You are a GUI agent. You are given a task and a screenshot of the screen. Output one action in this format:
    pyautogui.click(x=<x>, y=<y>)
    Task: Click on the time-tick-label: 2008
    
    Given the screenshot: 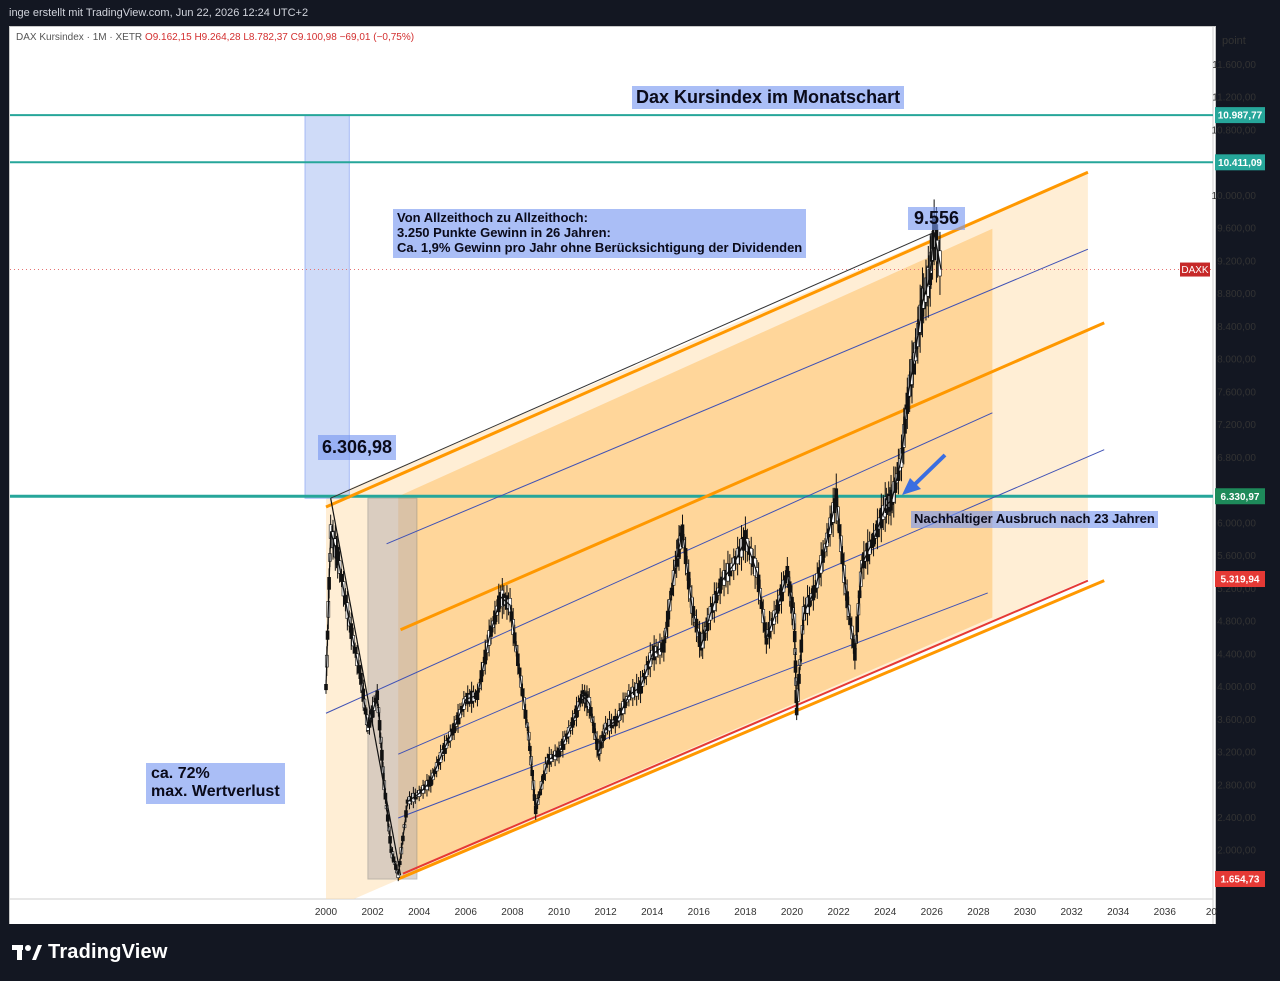 What is the action you would take?
    pyautogui.click(x=512, y=912)
    